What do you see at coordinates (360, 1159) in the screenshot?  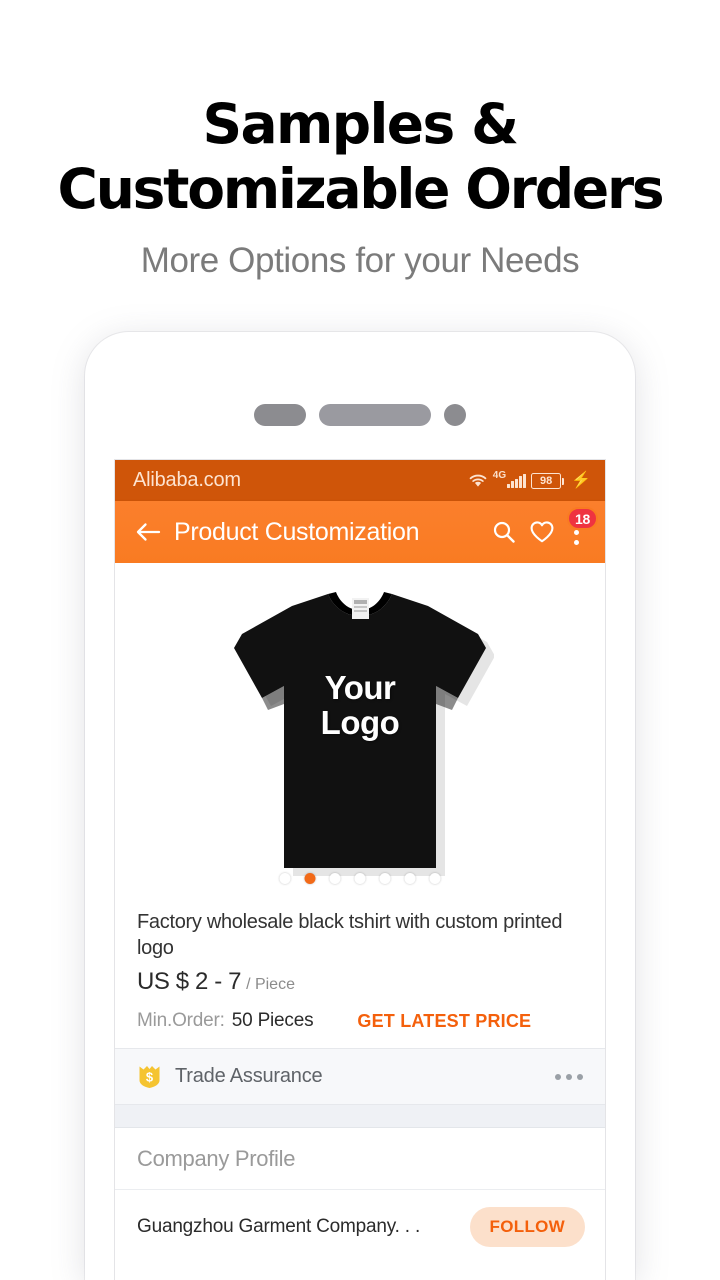 I see `company-profile-header: Company Profile` at bounding box center [360, 1159].